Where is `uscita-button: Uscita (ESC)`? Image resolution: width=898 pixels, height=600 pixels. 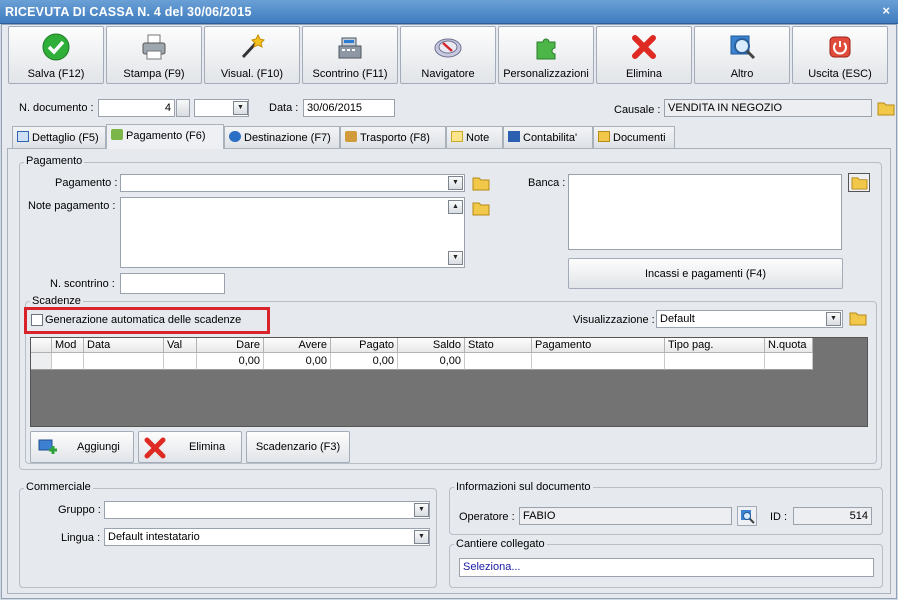
uscita-button: Uscita (ESC) is located at coordinates (840, 55).